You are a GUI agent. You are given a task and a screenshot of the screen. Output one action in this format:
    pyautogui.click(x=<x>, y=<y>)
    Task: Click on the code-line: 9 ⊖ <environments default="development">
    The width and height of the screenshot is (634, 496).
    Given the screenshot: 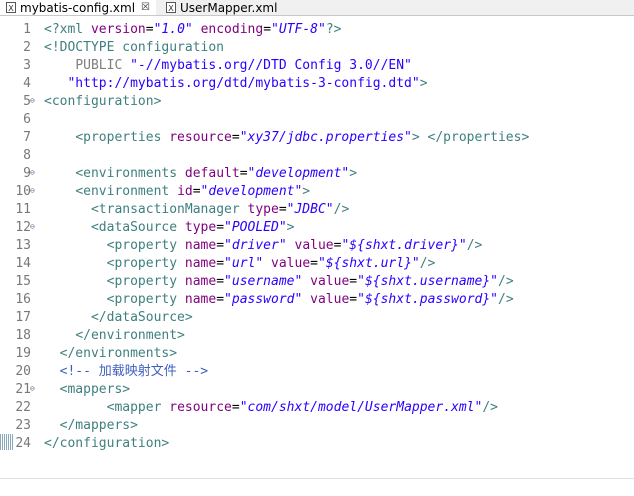 What is the action you would take?
    pyautogui.click(x=317, y=174)
    